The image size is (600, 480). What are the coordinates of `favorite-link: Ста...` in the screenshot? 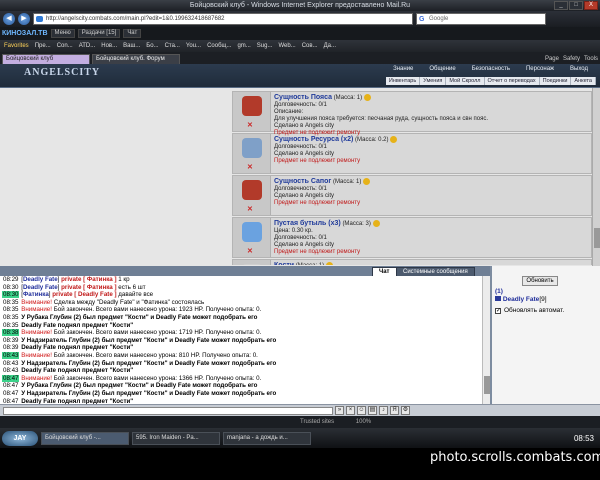 It's located at (172, 46).